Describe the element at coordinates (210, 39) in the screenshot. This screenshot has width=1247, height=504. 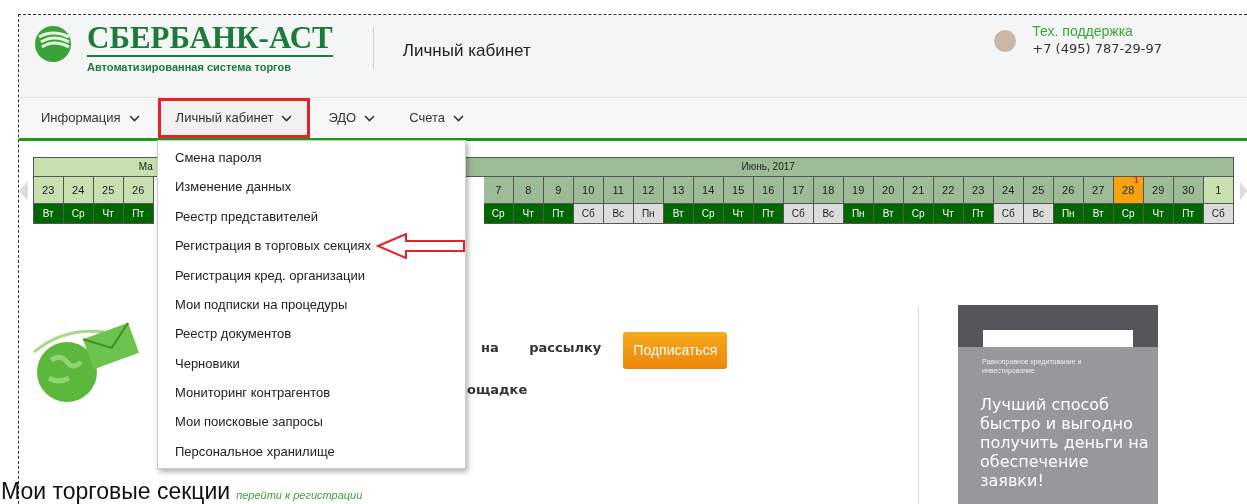
I see `logo-wordmark: СБЕРБАНК-АСТ` at that location.